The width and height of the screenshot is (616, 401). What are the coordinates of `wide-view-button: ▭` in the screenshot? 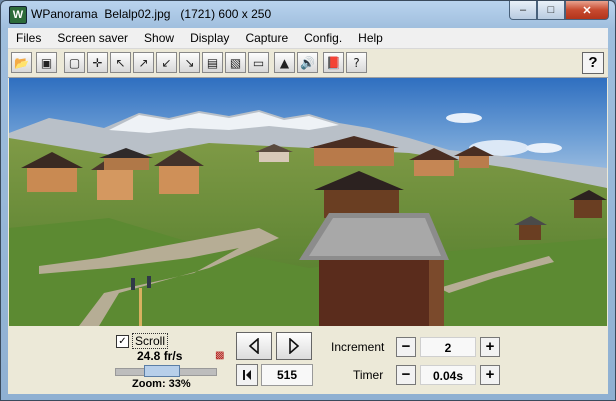 It's located at (258, 62).